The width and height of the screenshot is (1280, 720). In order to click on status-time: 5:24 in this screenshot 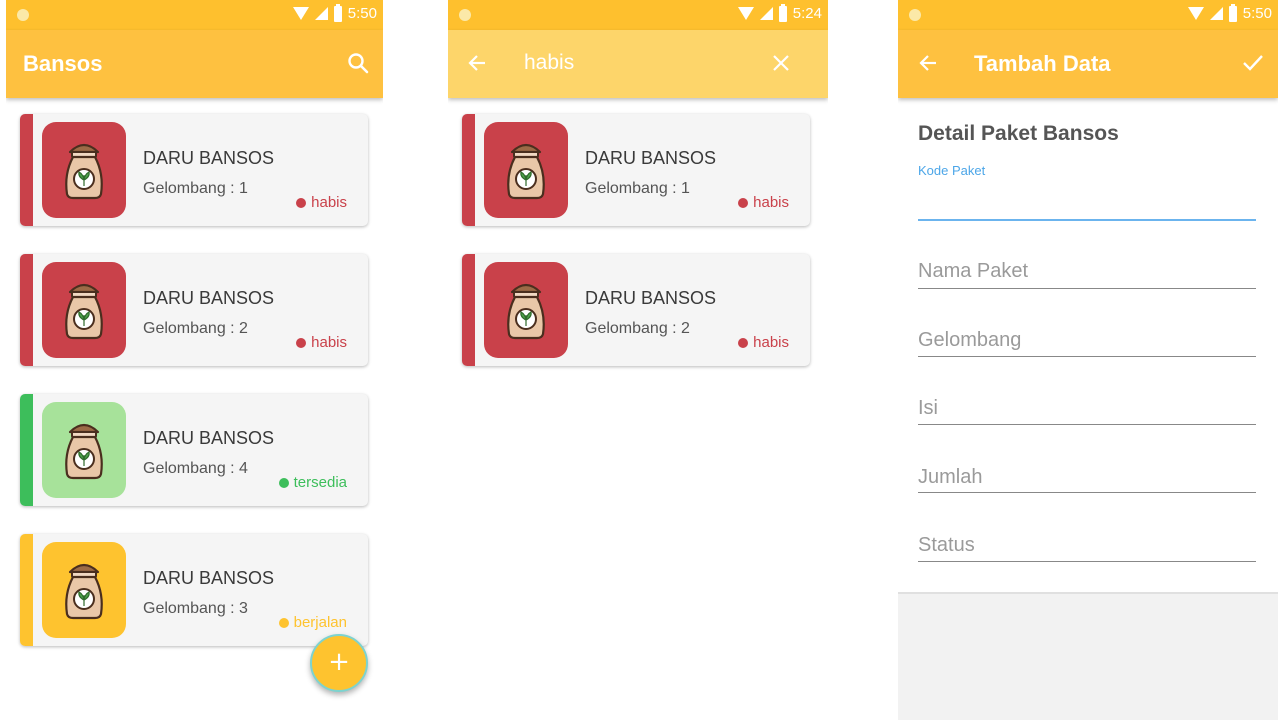, I will do `click(807, 13)`.